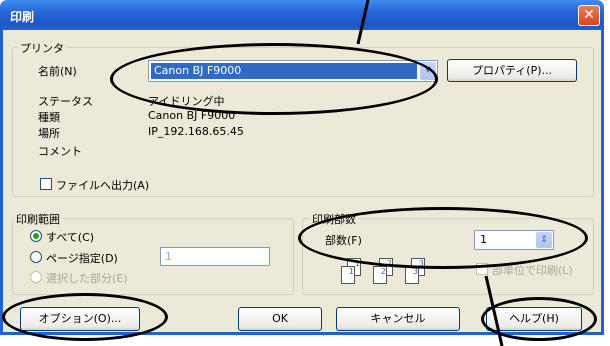 The height and width of the screenshot is (346, 610). I want to click on annotation-line-bottom, so click(494, 310).